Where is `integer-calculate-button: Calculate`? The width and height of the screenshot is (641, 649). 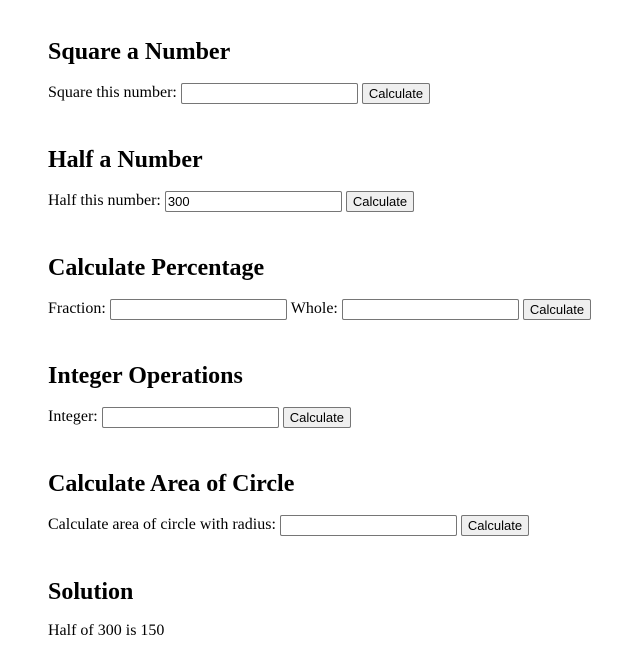 integer-calculate-button: Calculate is located at coordinates (316, 417).